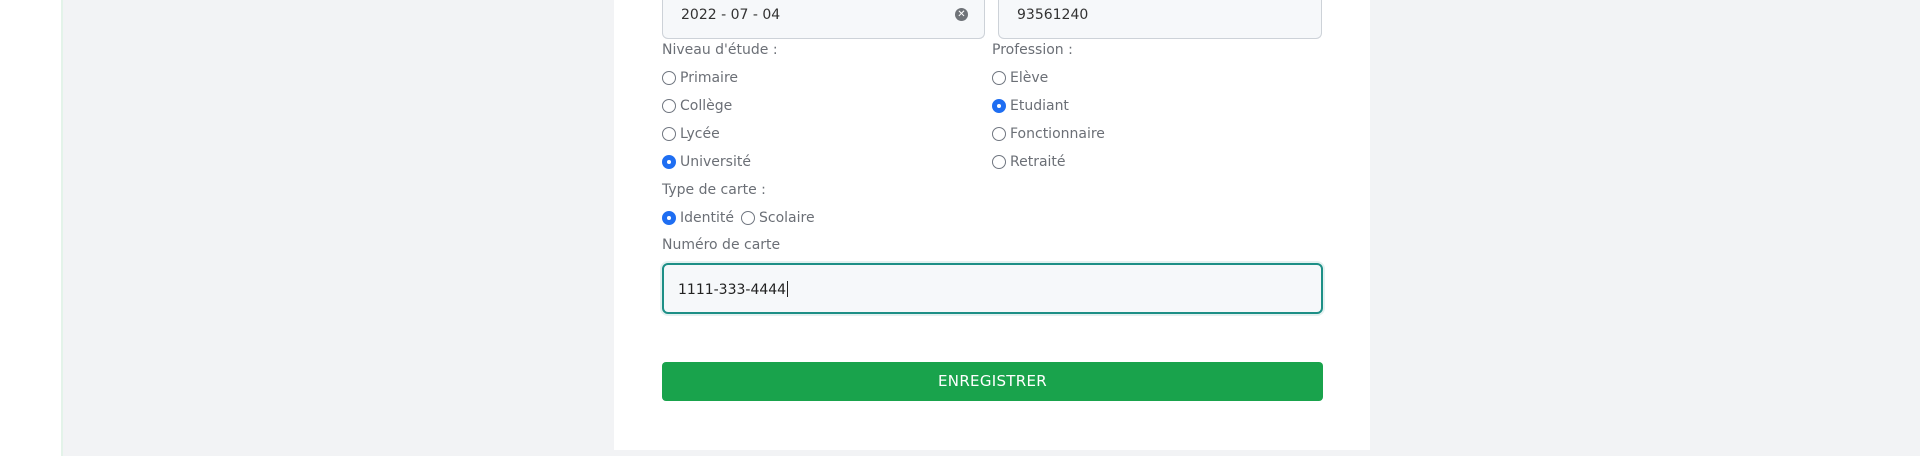 Image resolution: width=1920 pixels, height=456 pixels. Describe the element at coordinates (720, 50) in the screenshot. I see `niveau-label: Niveau d'étude :` at that location.